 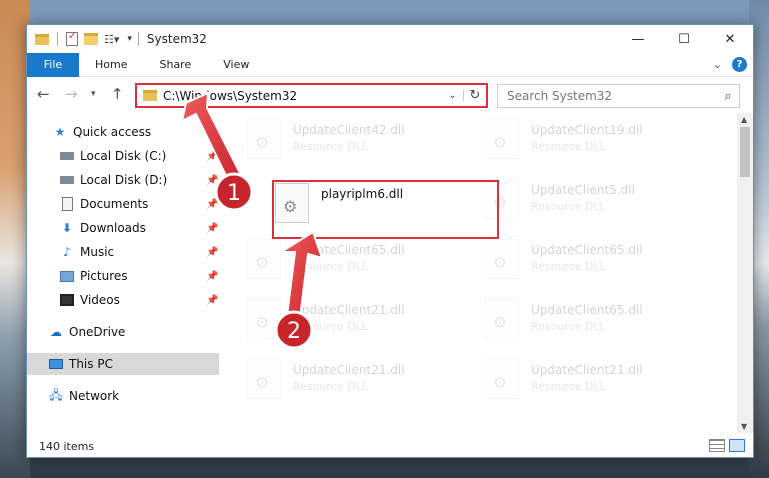 I want to click on sidebar-item-local-disk-c: Local Disk (C:) 📌, so click(x=123, y=156).